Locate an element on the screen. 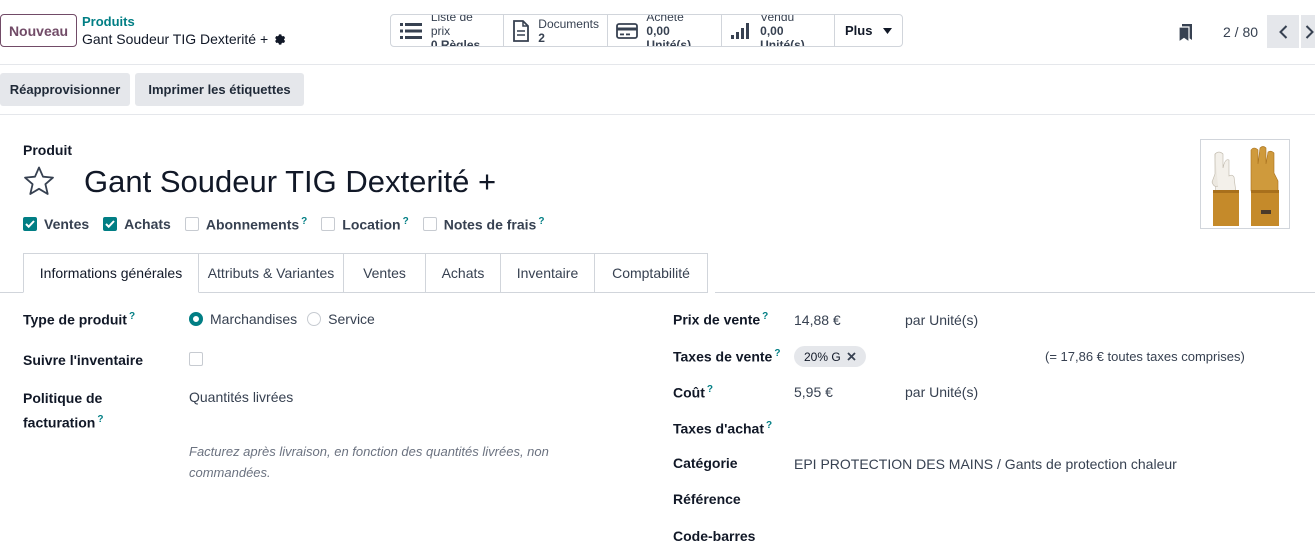  tab-general-information: Informations générales is located at coordinates (111, 273).